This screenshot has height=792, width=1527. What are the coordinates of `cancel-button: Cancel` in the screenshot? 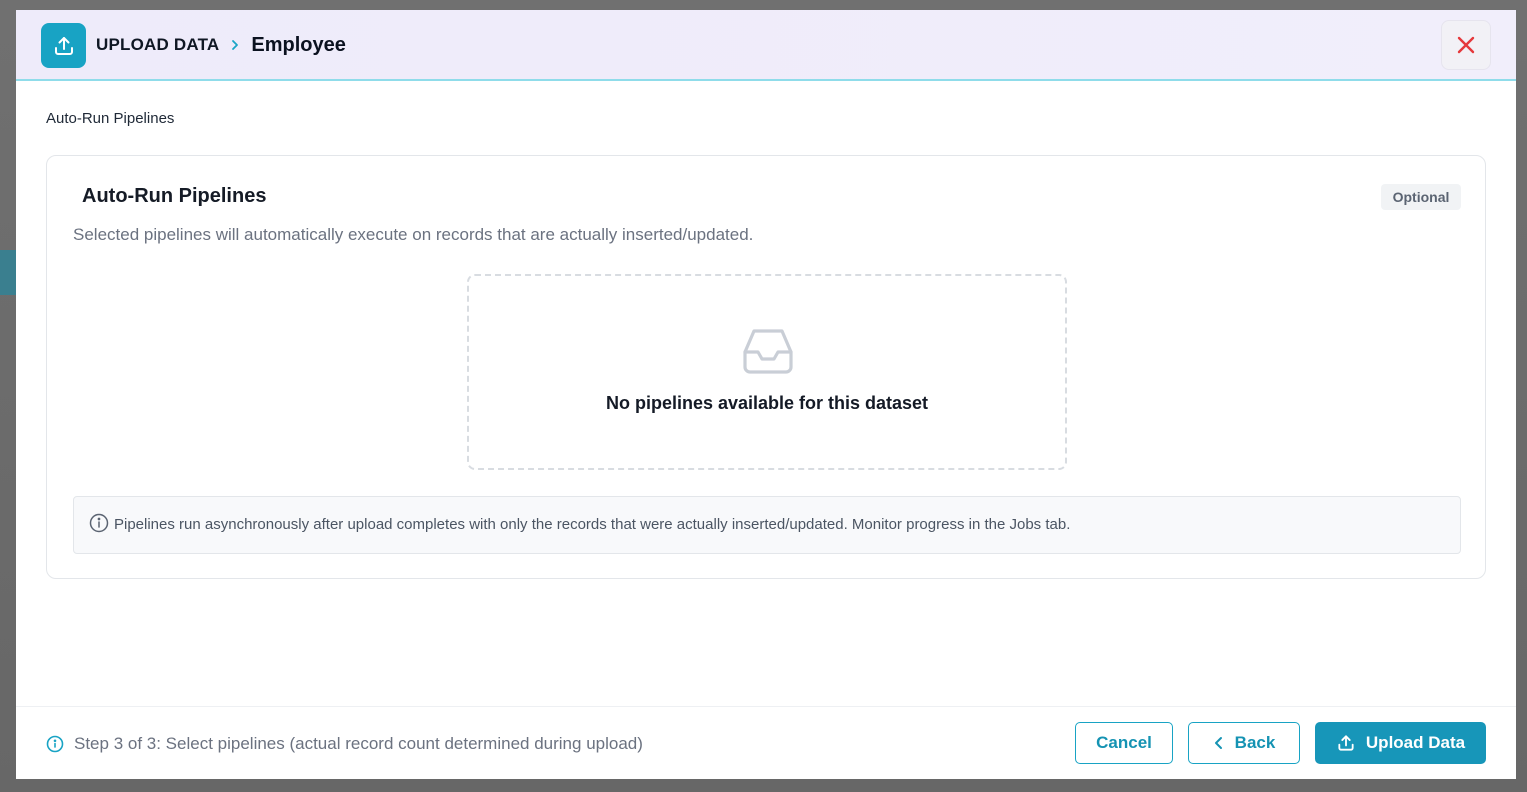 It's located at (1124, 743).